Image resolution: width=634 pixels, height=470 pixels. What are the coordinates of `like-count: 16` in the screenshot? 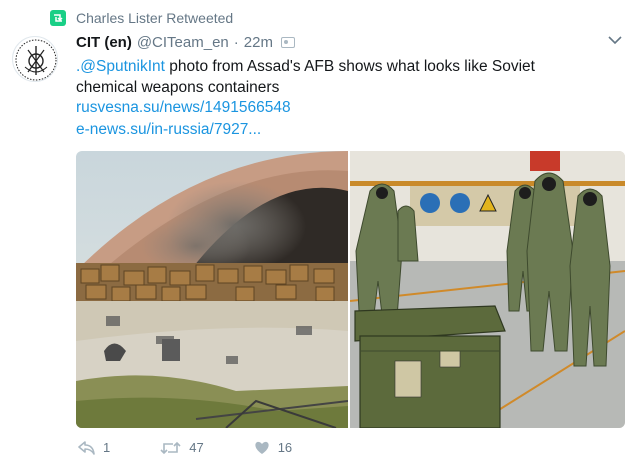 It's located at (285, 447).